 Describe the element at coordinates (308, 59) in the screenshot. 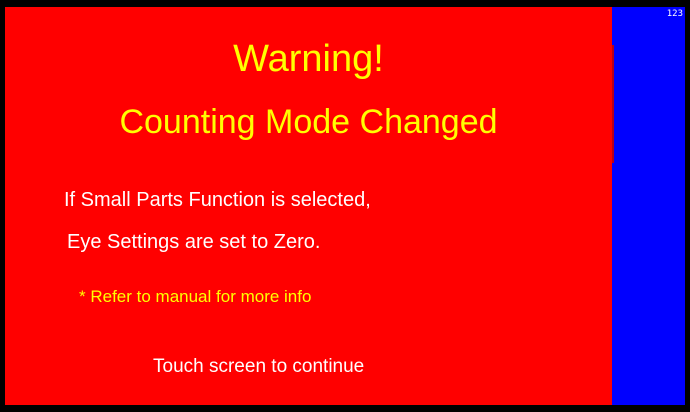

I see `warning-title: Warning!` at that location.